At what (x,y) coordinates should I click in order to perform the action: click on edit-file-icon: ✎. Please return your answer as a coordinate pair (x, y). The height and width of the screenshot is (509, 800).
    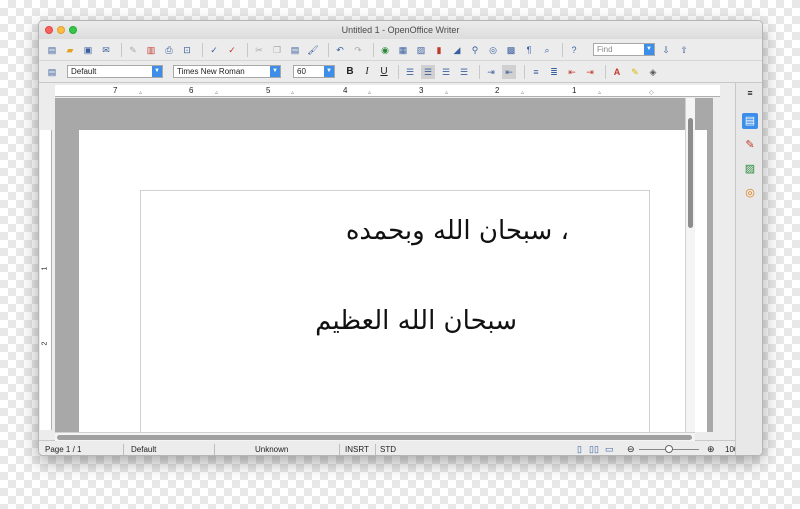
    Looking at the image, I should click on (133, 50).